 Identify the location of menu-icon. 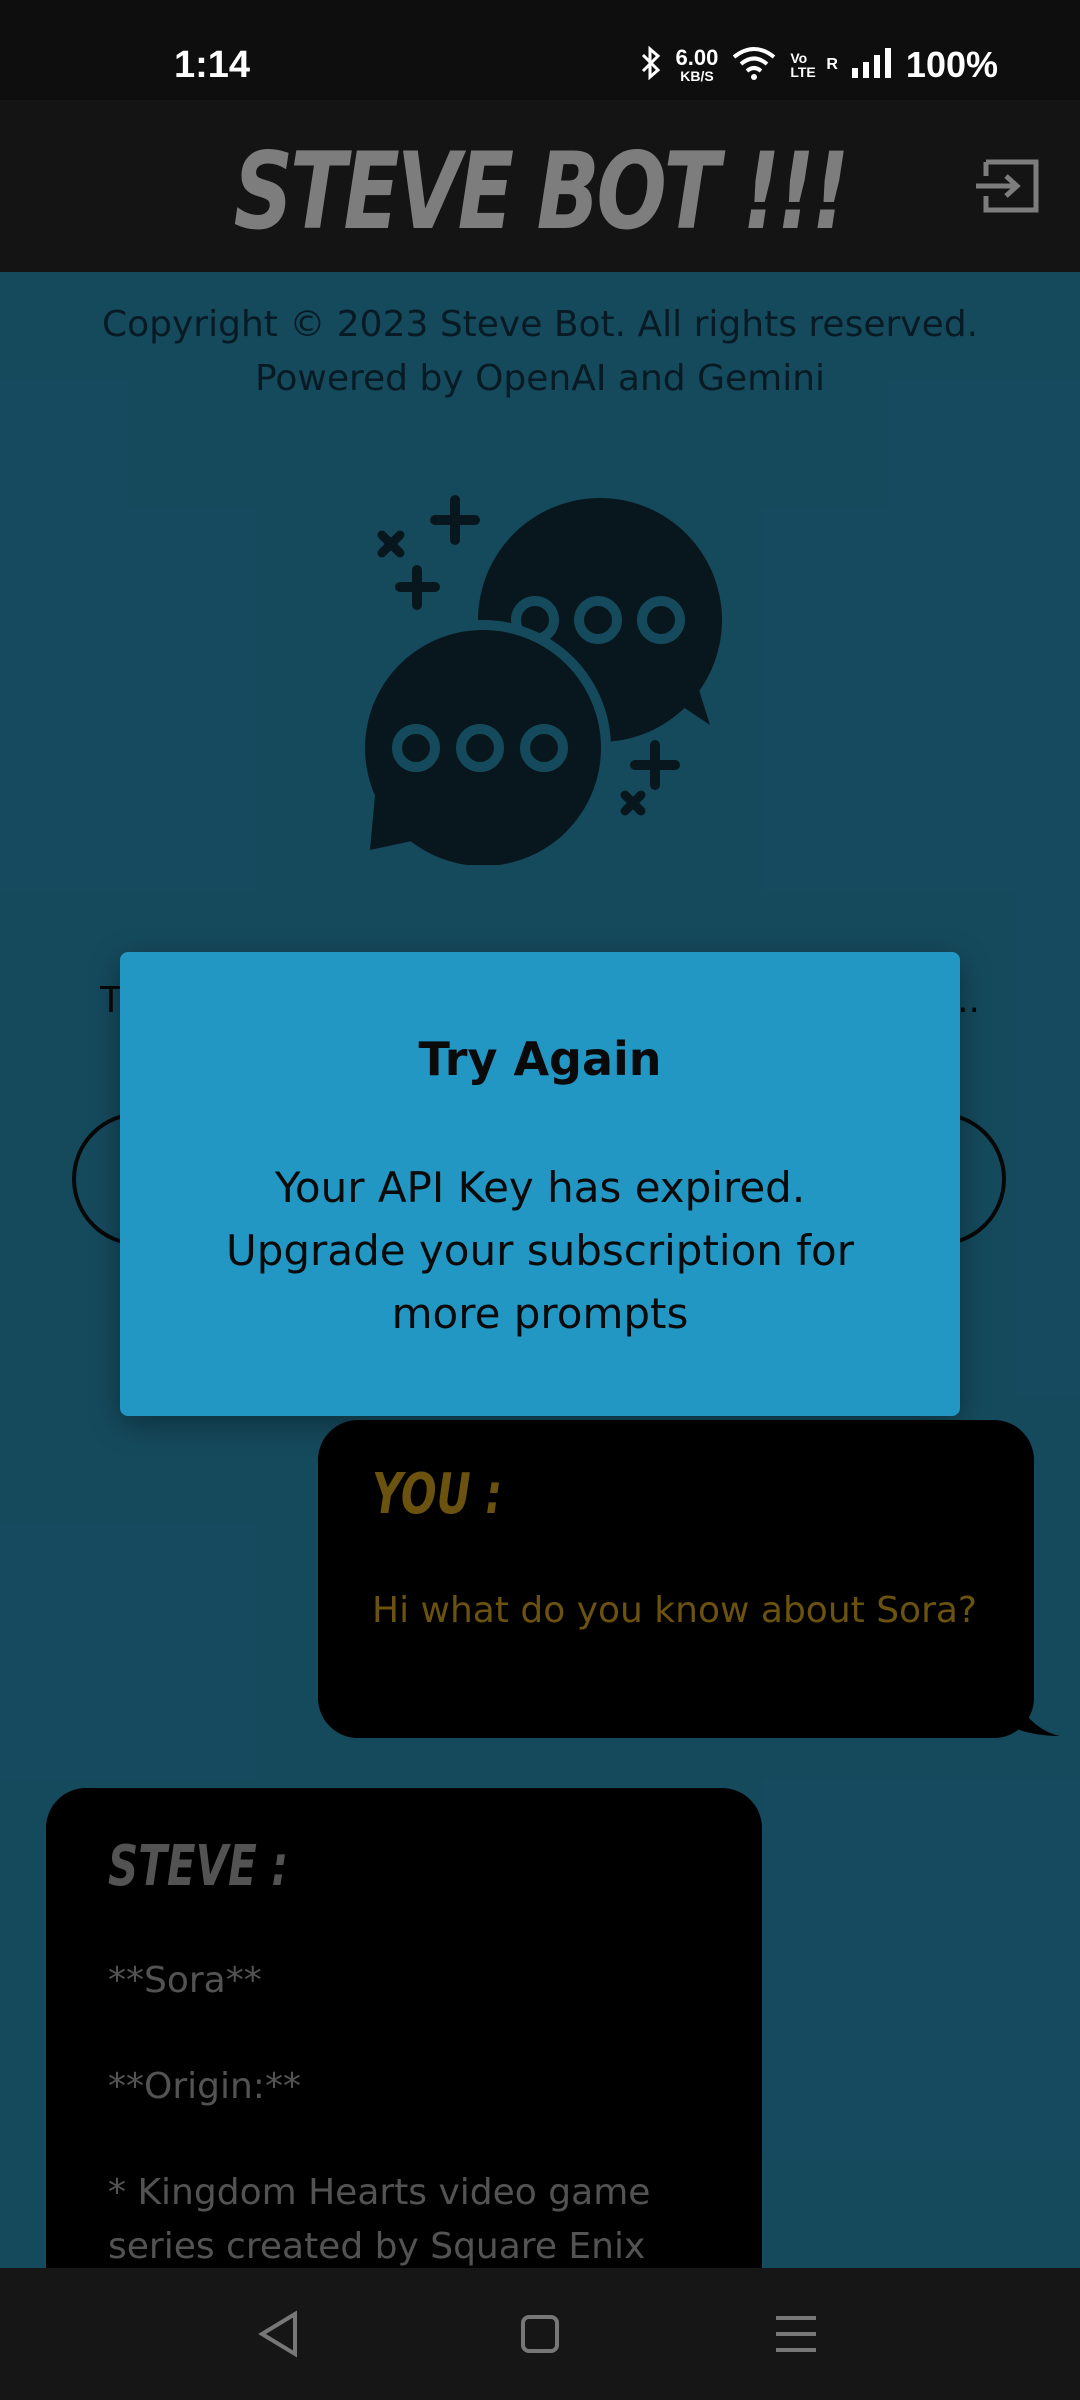
(796, 2334).